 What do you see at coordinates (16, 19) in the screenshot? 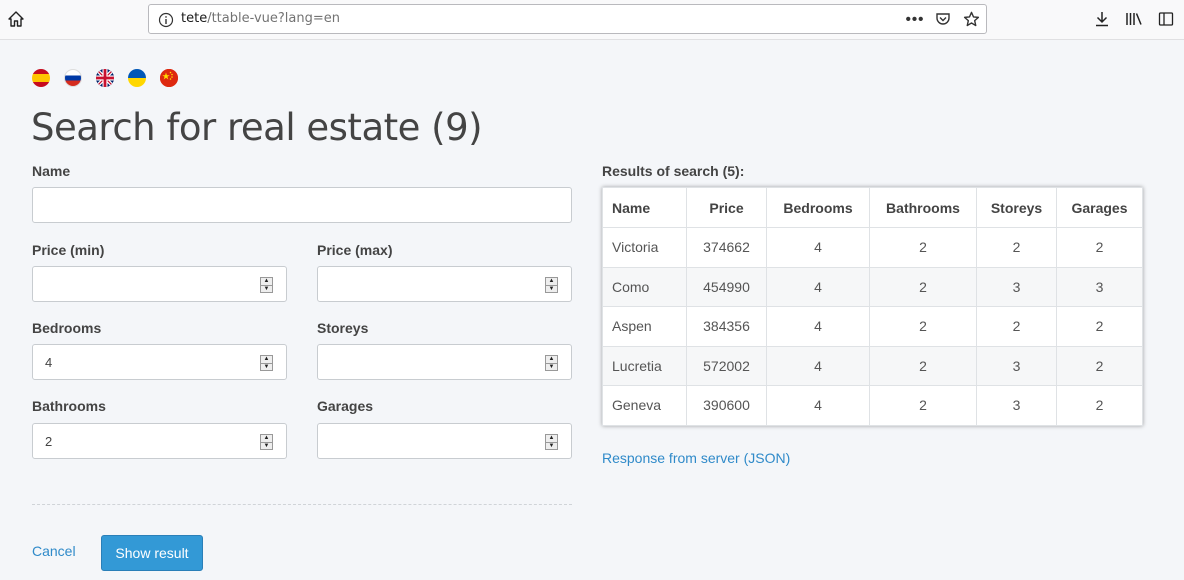
I see `home-icon` at bounding box center [16, 19].